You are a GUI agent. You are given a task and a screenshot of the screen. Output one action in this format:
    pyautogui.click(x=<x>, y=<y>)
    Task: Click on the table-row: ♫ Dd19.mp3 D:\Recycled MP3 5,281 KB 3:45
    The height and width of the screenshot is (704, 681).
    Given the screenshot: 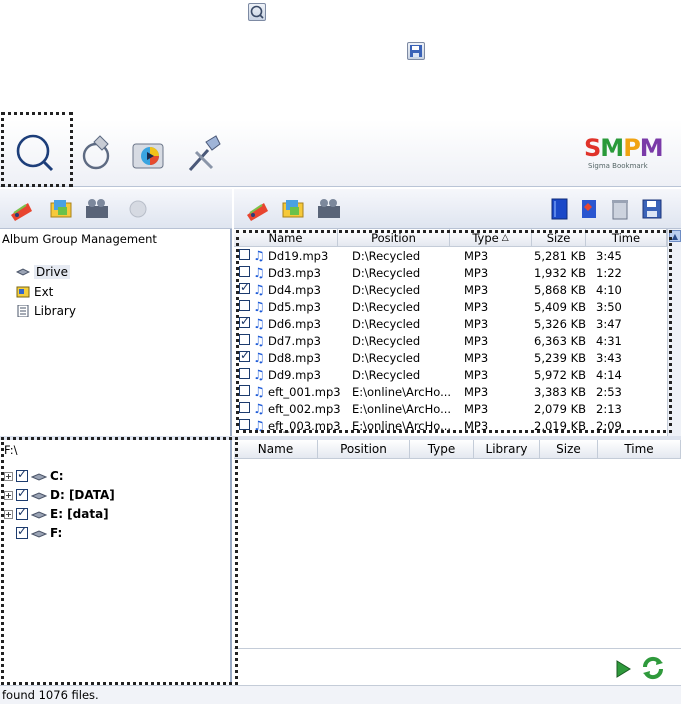 What is the action you would take?
    pyautogui.click(x=450, y=256)
    